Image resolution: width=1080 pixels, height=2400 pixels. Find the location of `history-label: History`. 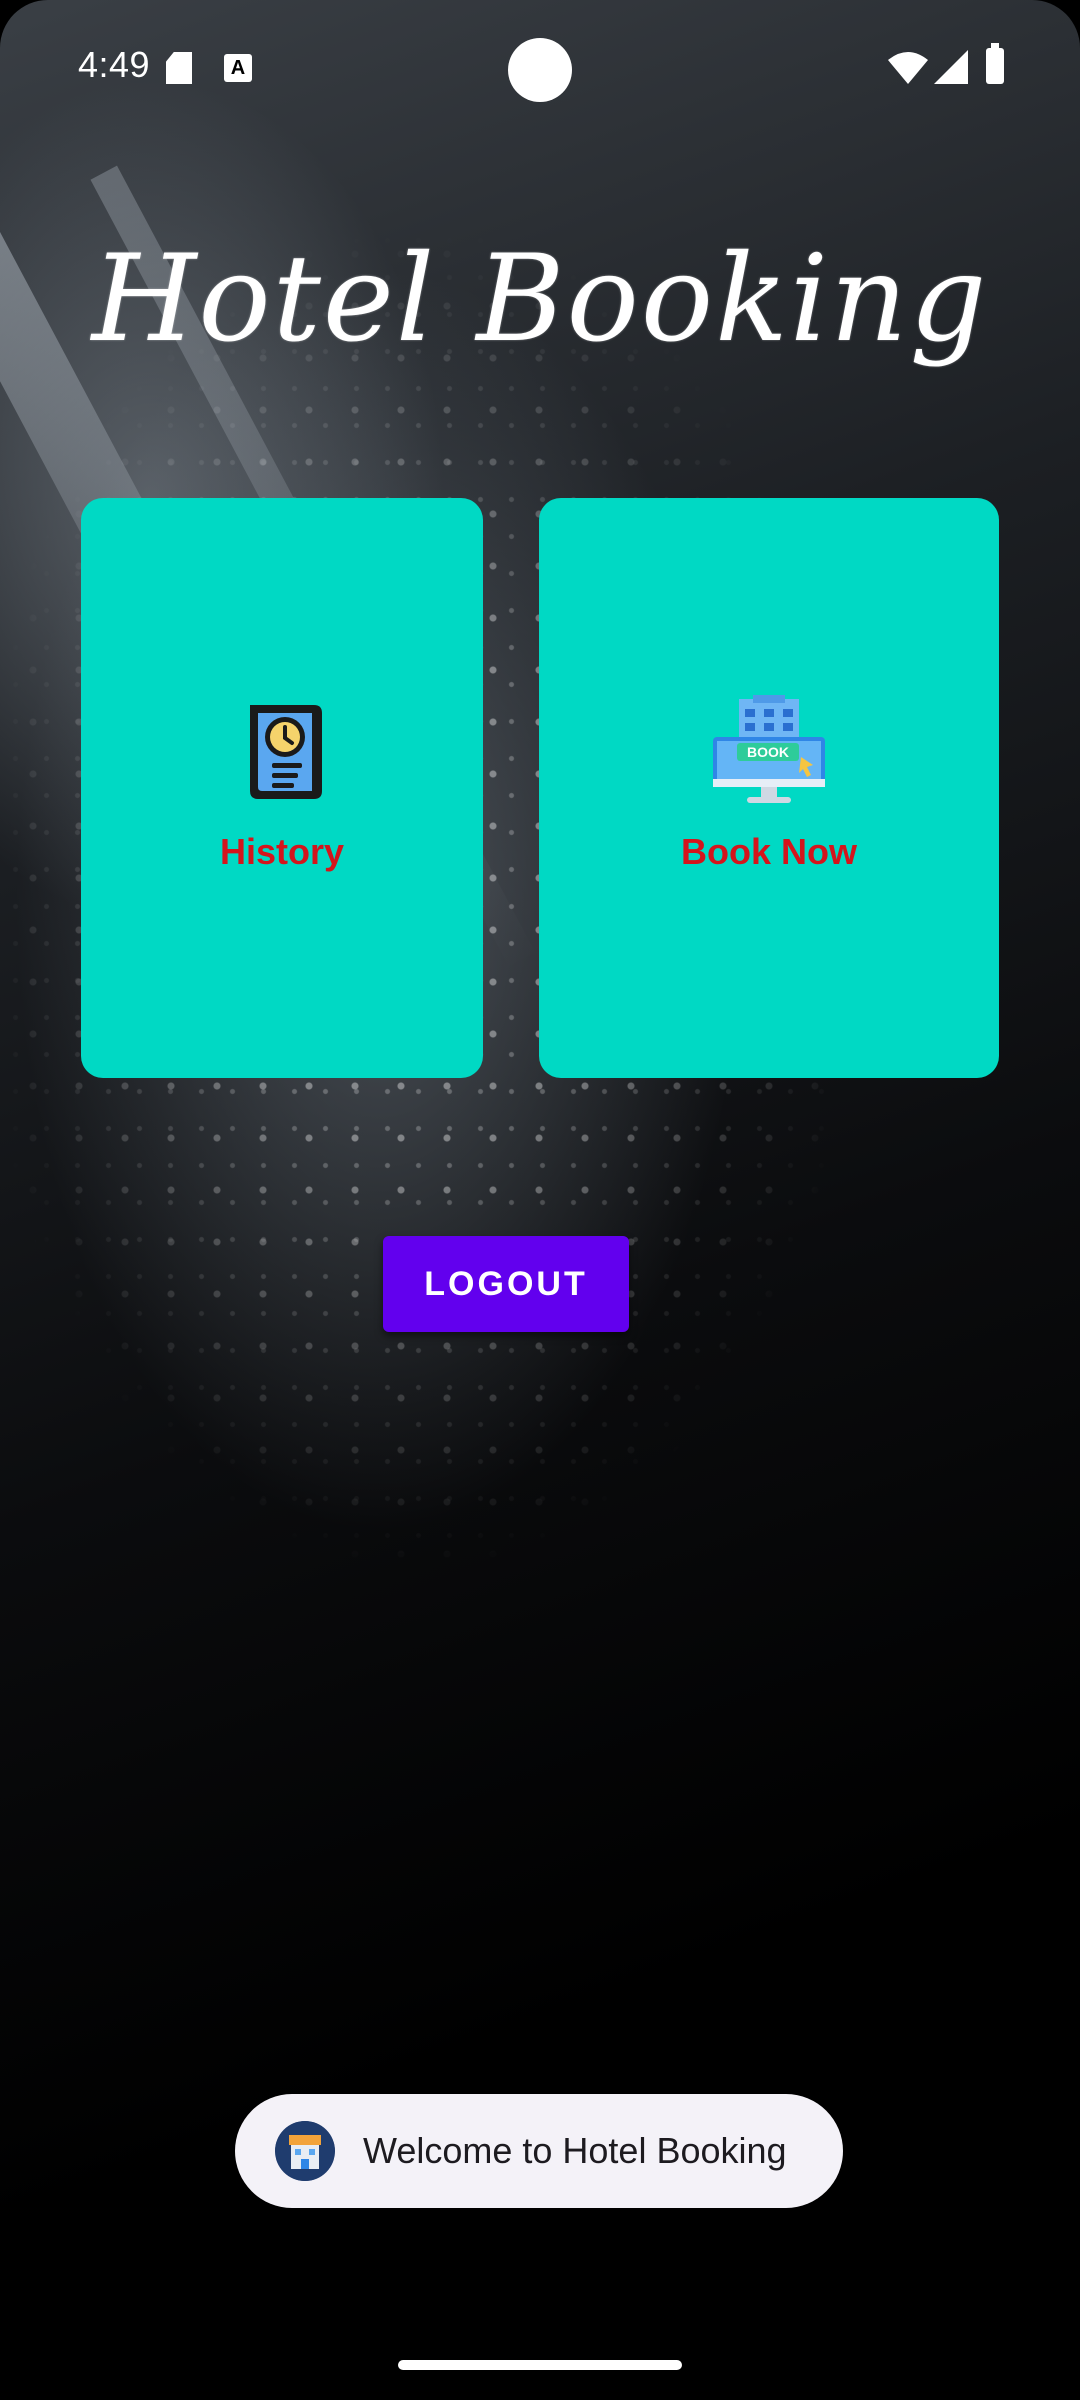

history-label: History is located at coordinates (282, 851).